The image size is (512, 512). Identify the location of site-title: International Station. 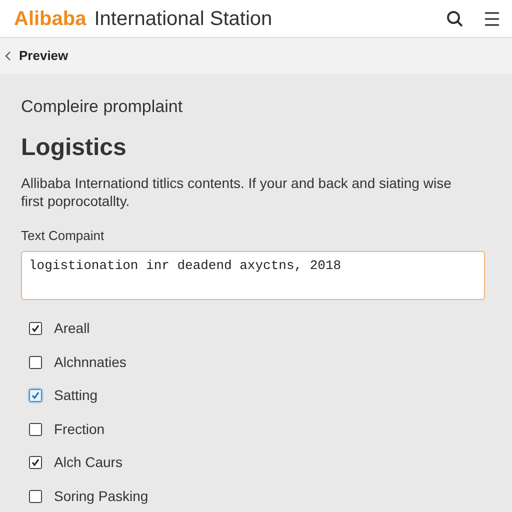
(183, 19).